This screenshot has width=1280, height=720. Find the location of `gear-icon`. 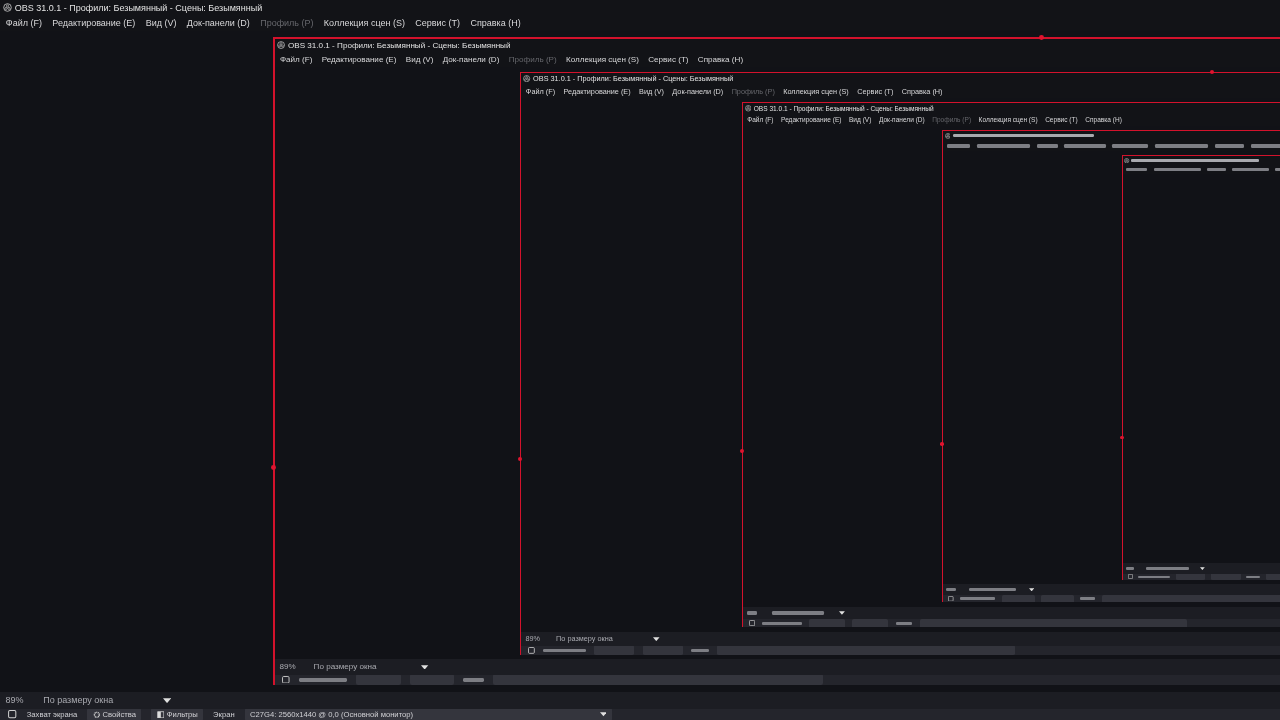

gear-icon is located at coordinates (96, 714).